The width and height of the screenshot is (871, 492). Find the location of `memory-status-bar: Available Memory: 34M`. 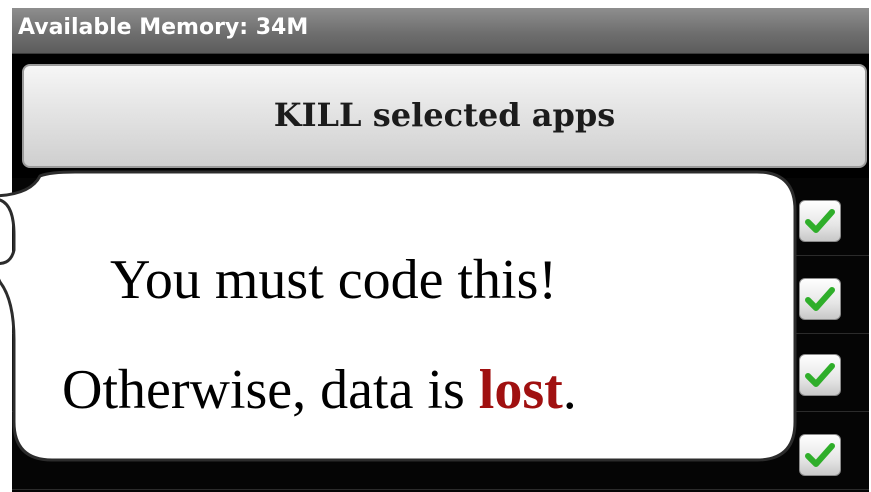

memory-status-bar: Available Memory: 34M is located at coordinates (440, 31).